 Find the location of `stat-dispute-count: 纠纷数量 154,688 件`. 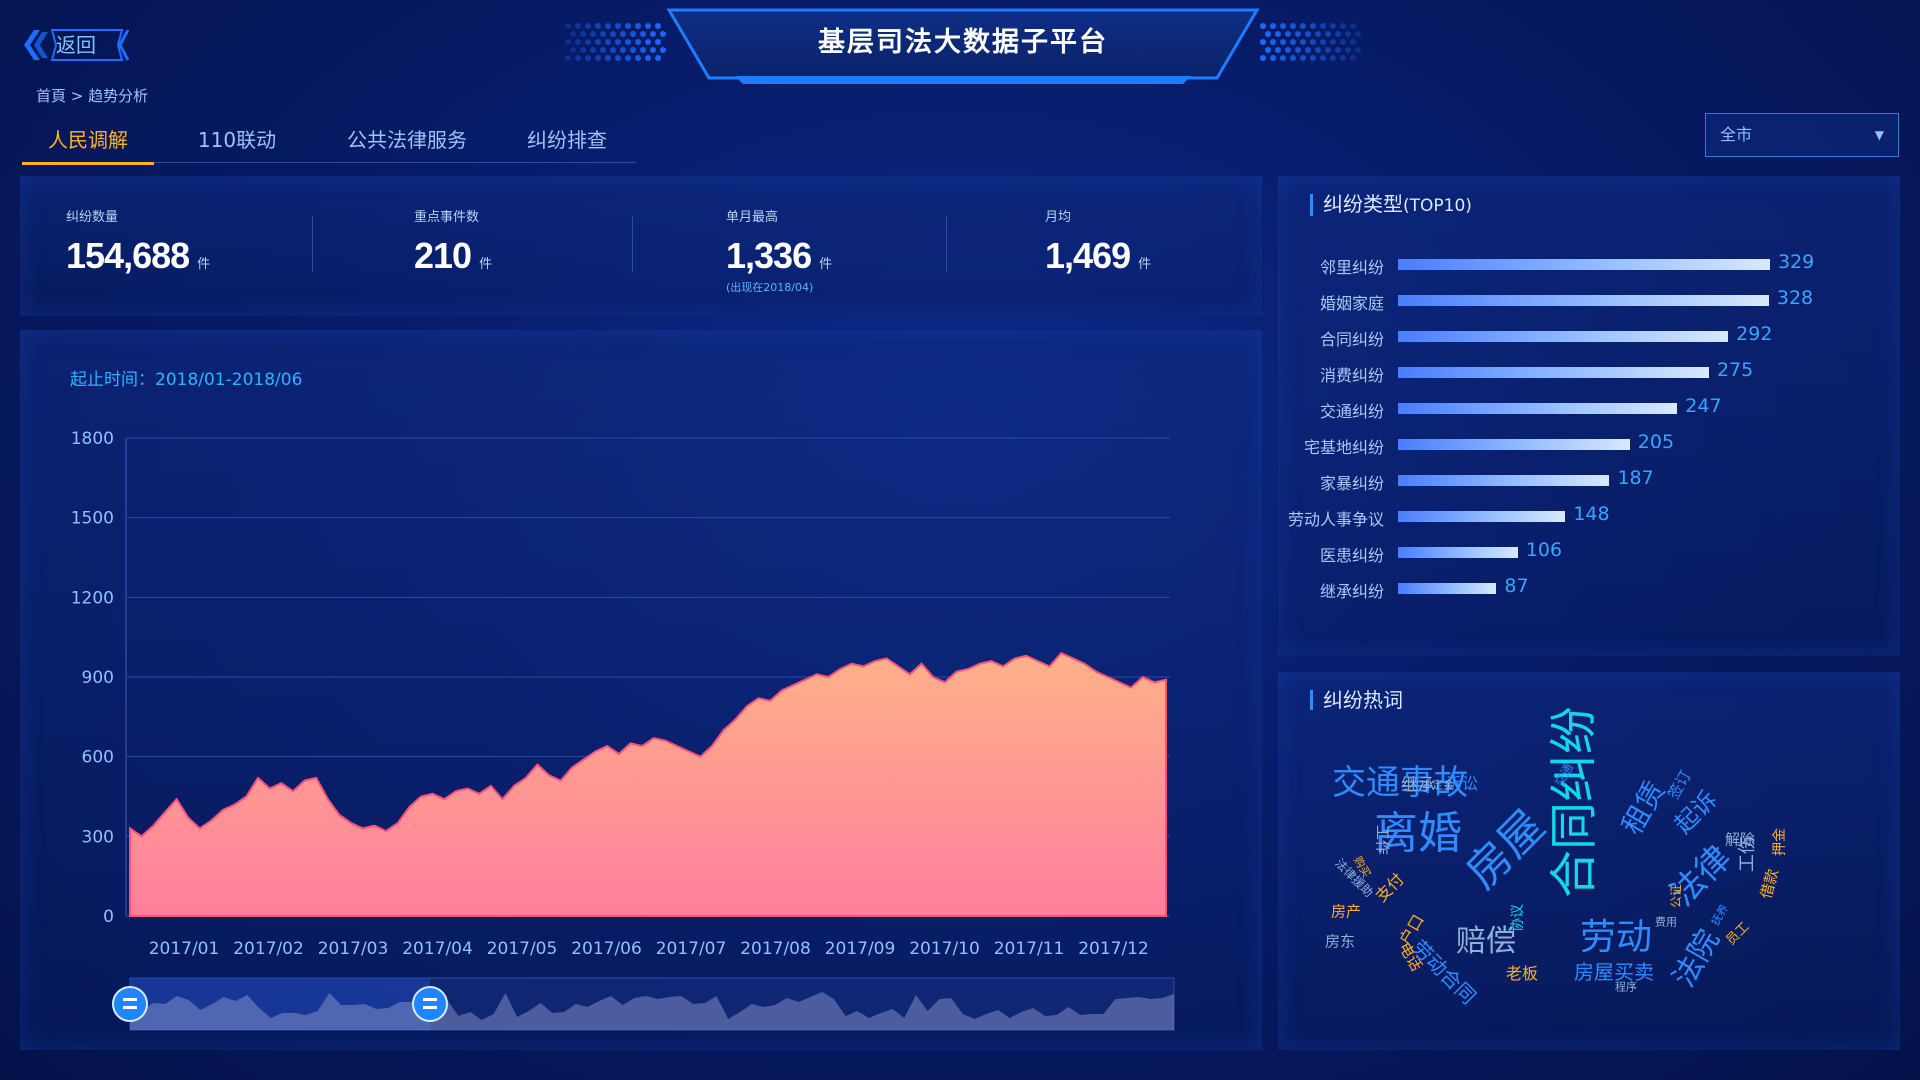

stat-dispute-count: 纠纷数量 154,688 件 is located at coordinates (138, 241).